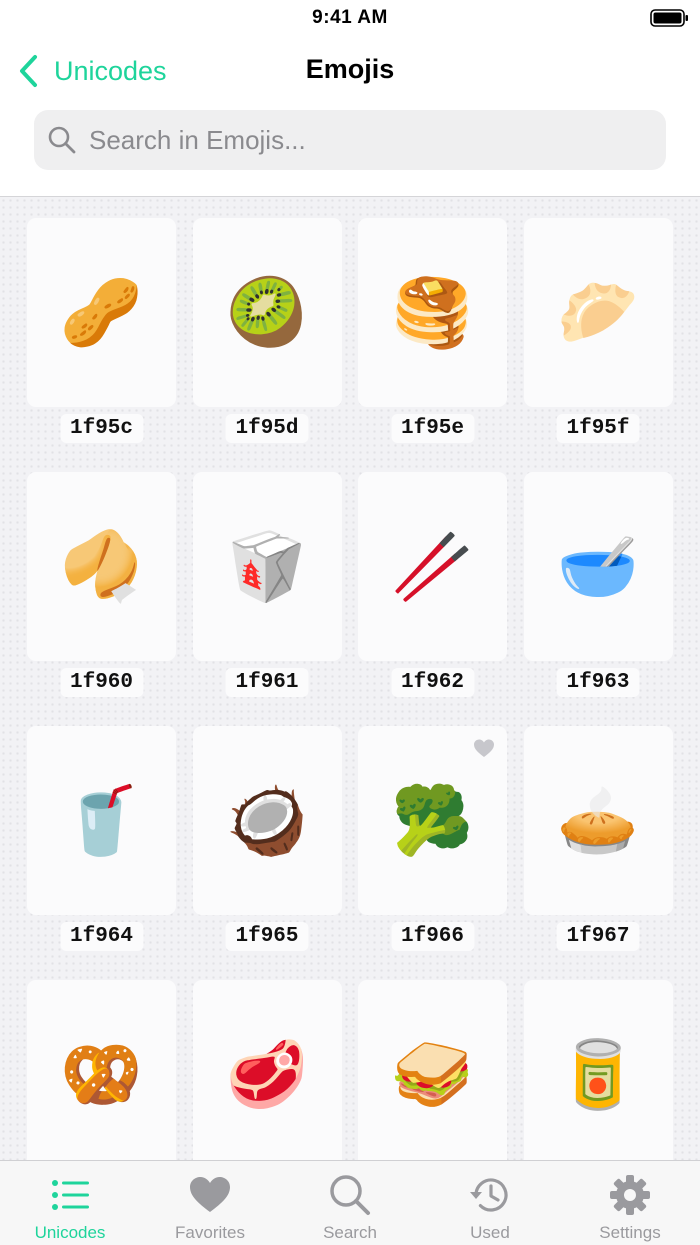  I want to click on tab-search: Search, so click(350, 1203).